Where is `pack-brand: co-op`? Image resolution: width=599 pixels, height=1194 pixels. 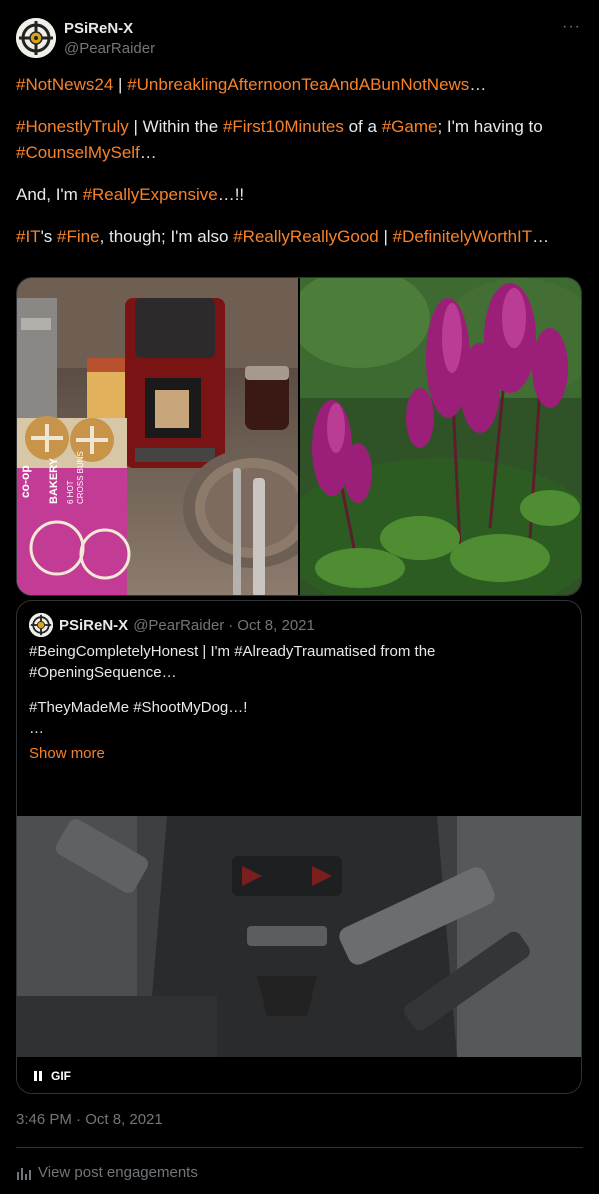
pack-brand: co-op is located at coordinates (25, 481).